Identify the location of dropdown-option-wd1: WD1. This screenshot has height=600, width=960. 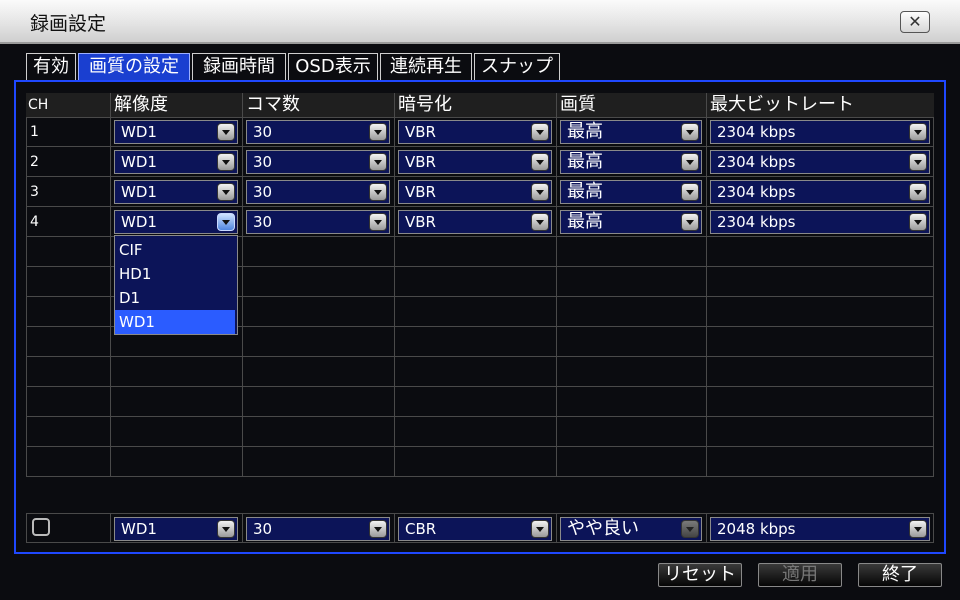
(175, 322).